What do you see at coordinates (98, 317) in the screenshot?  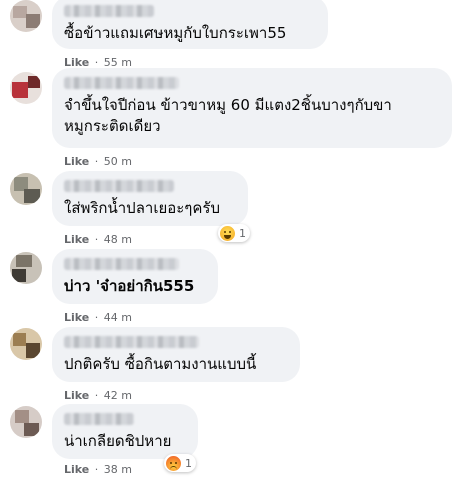 I see `comment-meta: Like · 44 m` at bounding box center [98, 317].